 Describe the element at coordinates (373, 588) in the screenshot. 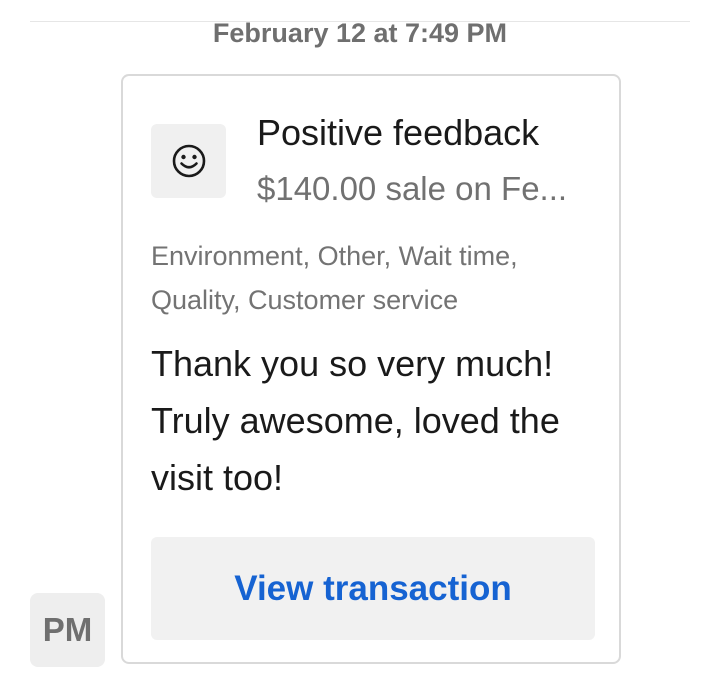

I see `view-transaction-button: View transaction` at that location.